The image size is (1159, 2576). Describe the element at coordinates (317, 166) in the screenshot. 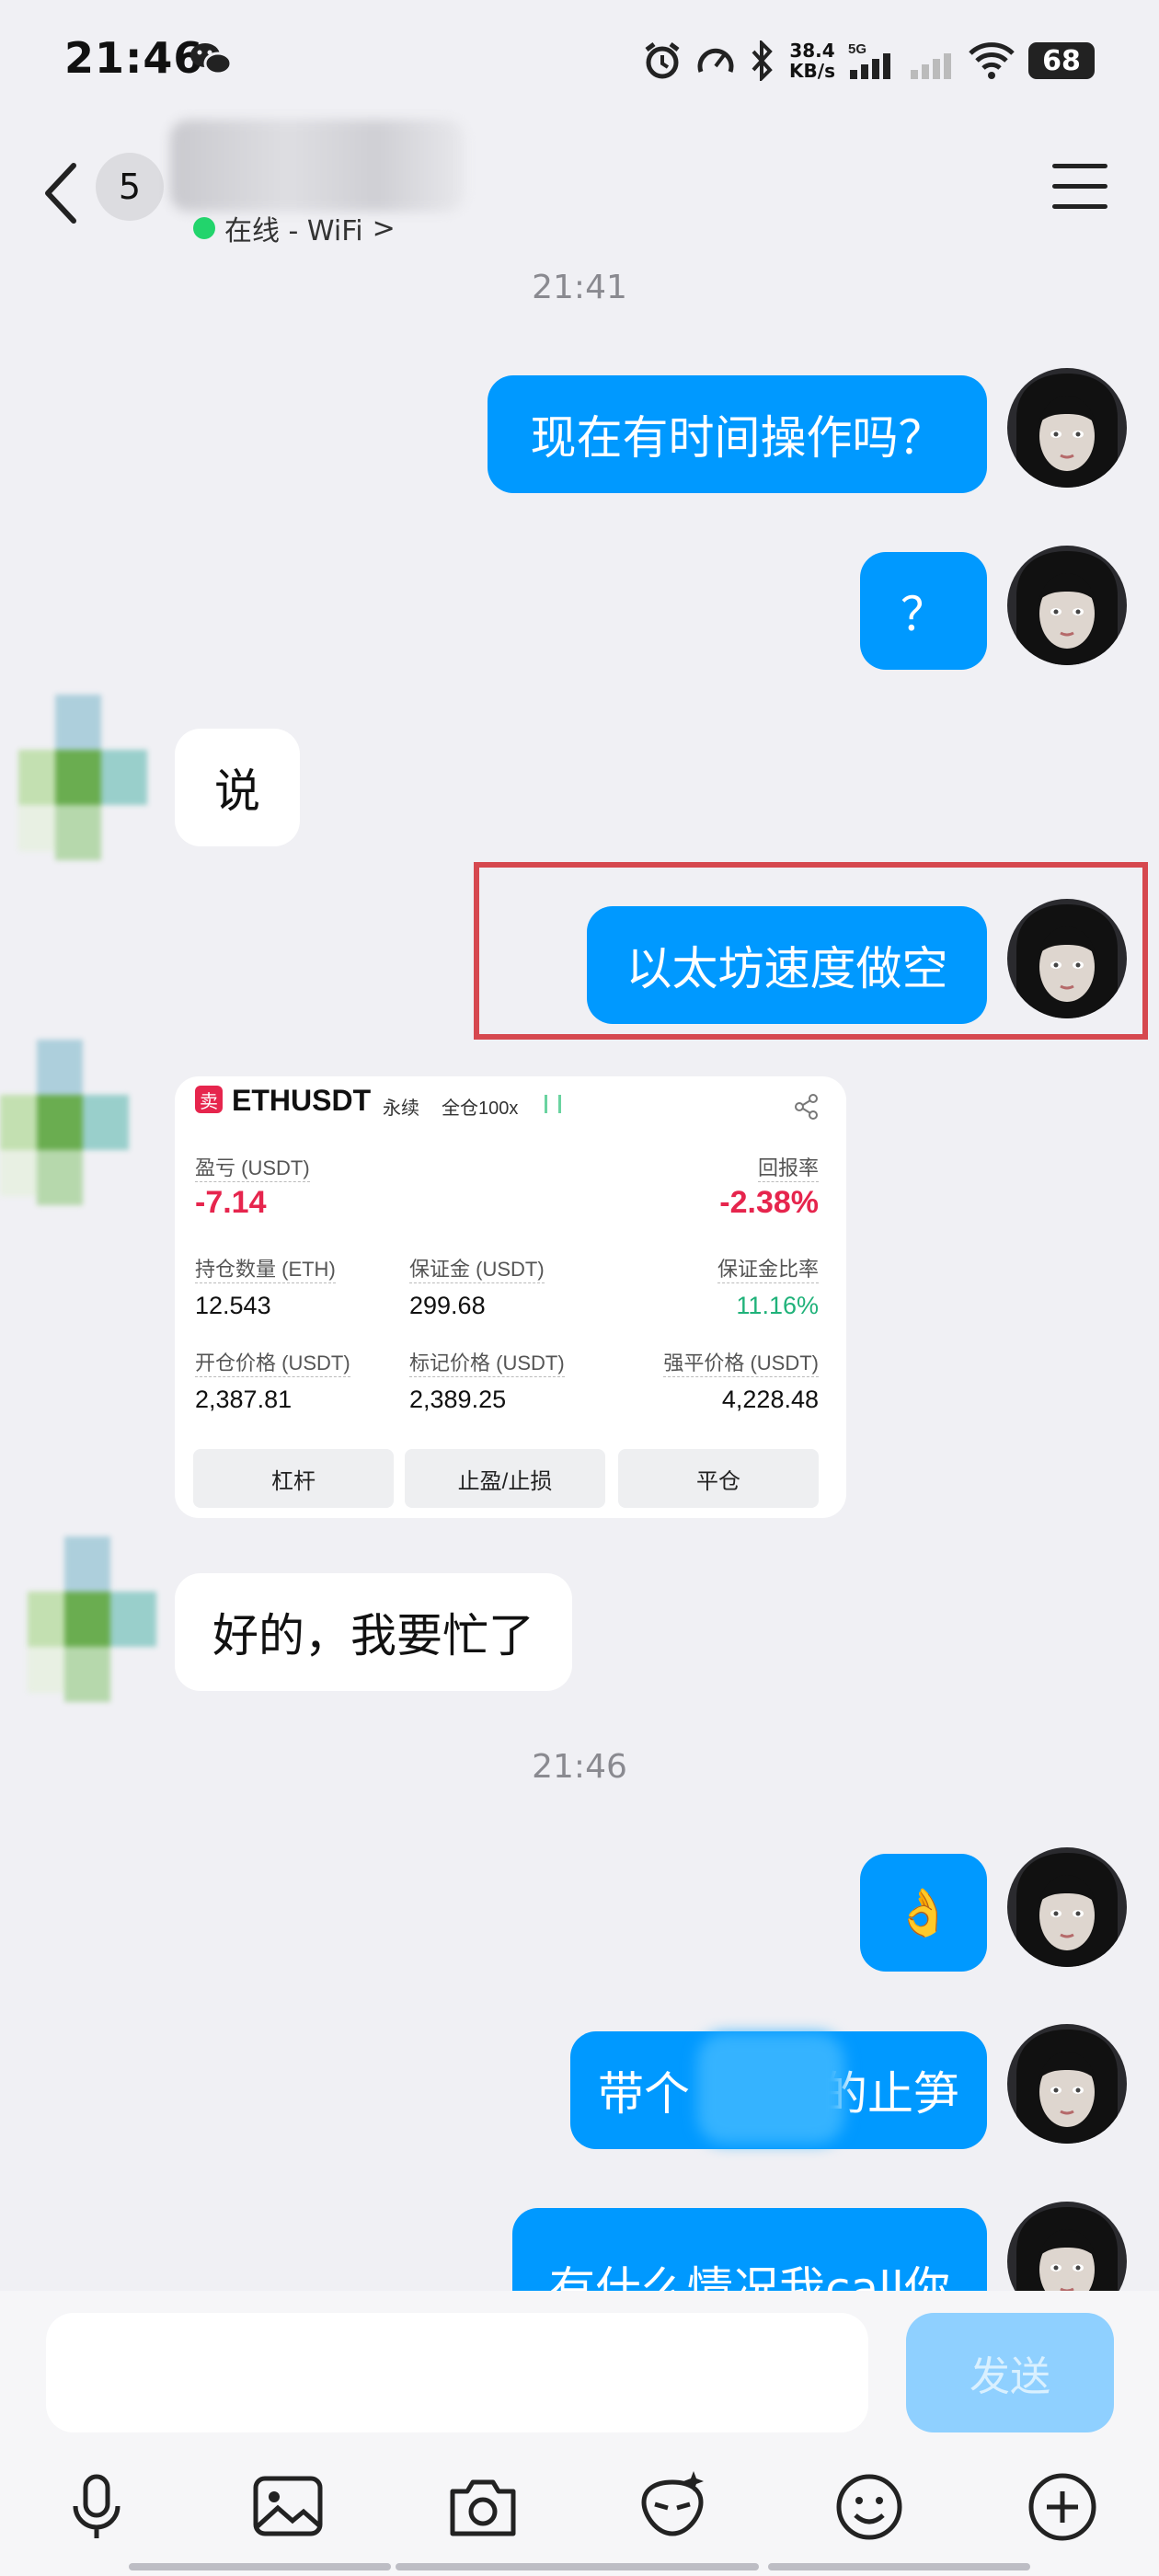

I see `contact-name-redacted` at that location.